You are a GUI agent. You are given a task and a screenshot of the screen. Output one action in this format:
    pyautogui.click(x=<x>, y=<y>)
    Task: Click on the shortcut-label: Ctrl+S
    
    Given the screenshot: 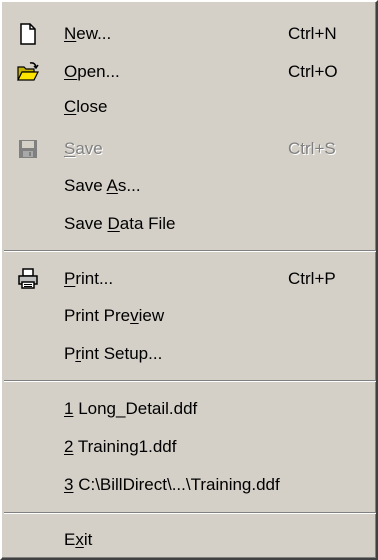 What is the action you would take?
    pyautogui.click(x=312, y=148)
    